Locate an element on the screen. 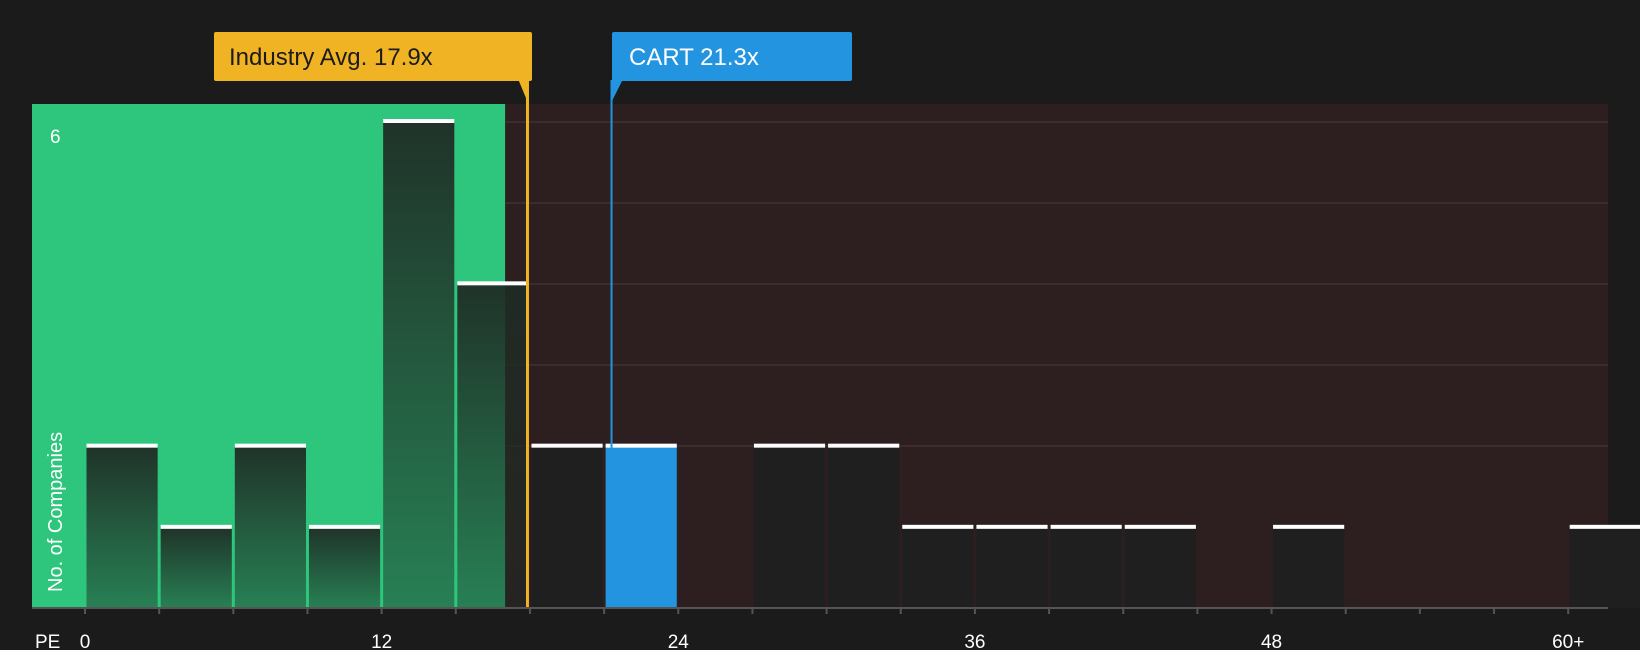 The width and height of the screenshot is (1640, 650). industry-avg-label: Industry Avg. 17.9x is located at coordinates (331, 57).